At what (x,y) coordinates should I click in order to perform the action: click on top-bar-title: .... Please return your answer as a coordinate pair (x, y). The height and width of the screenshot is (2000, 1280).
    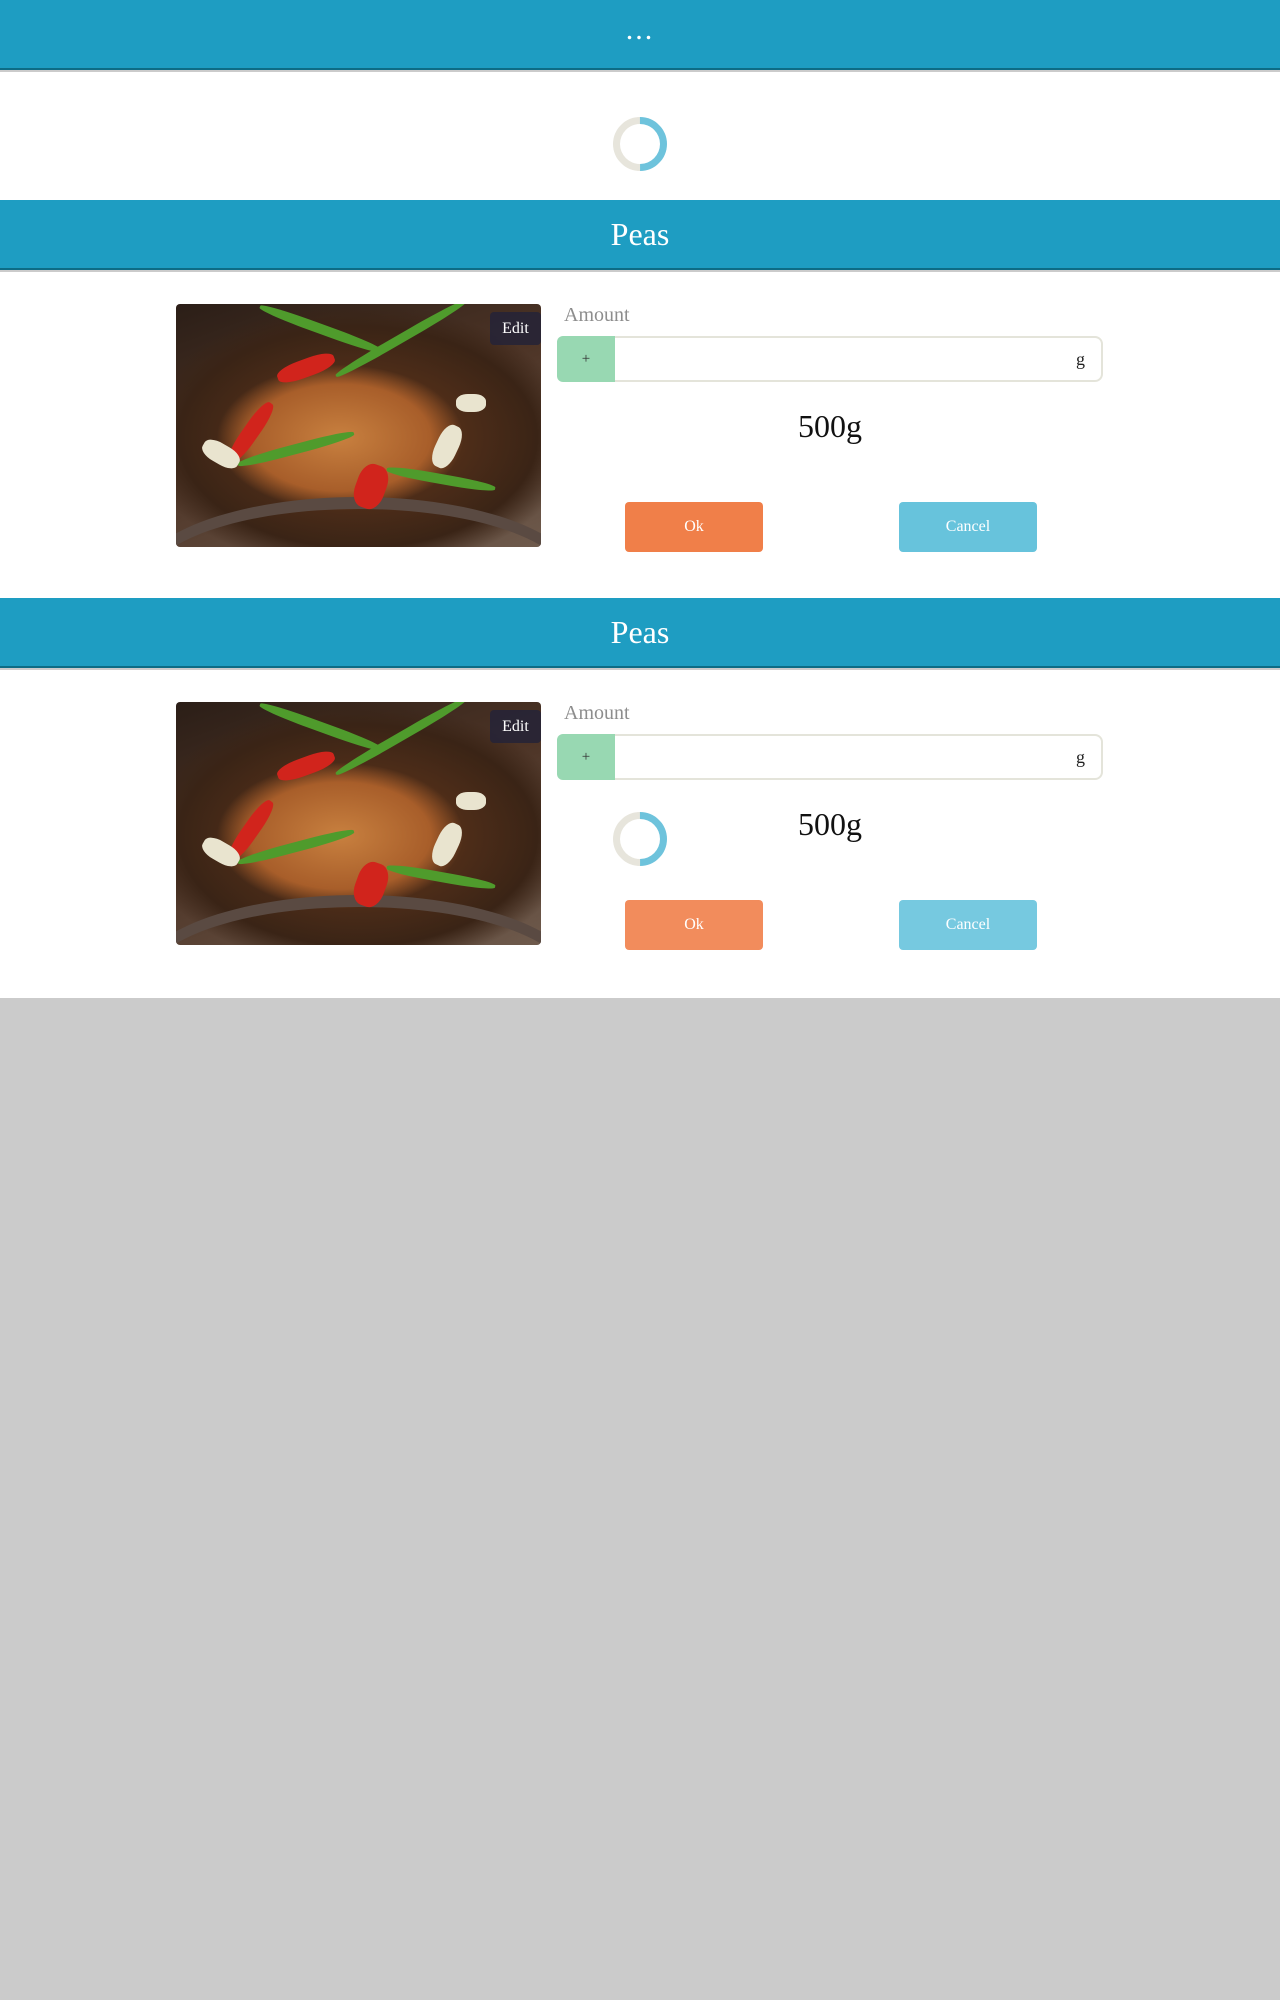
    Looking at the image, I should click on (640, 29).